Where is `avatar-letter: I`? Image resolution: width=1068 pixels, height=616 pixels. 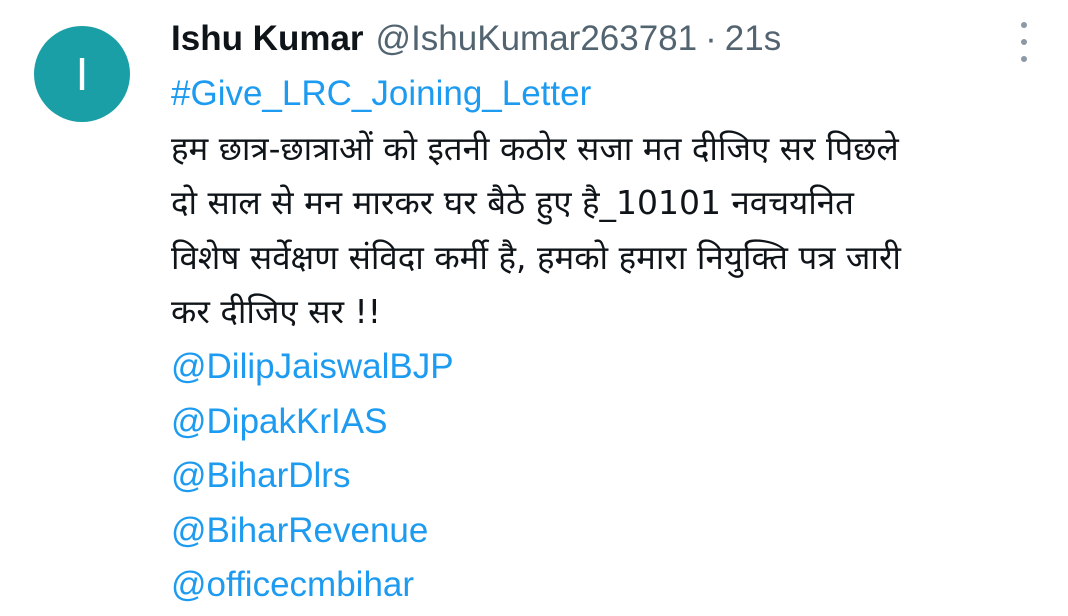
avatar-letter: I is located at coordinates (82, 74).